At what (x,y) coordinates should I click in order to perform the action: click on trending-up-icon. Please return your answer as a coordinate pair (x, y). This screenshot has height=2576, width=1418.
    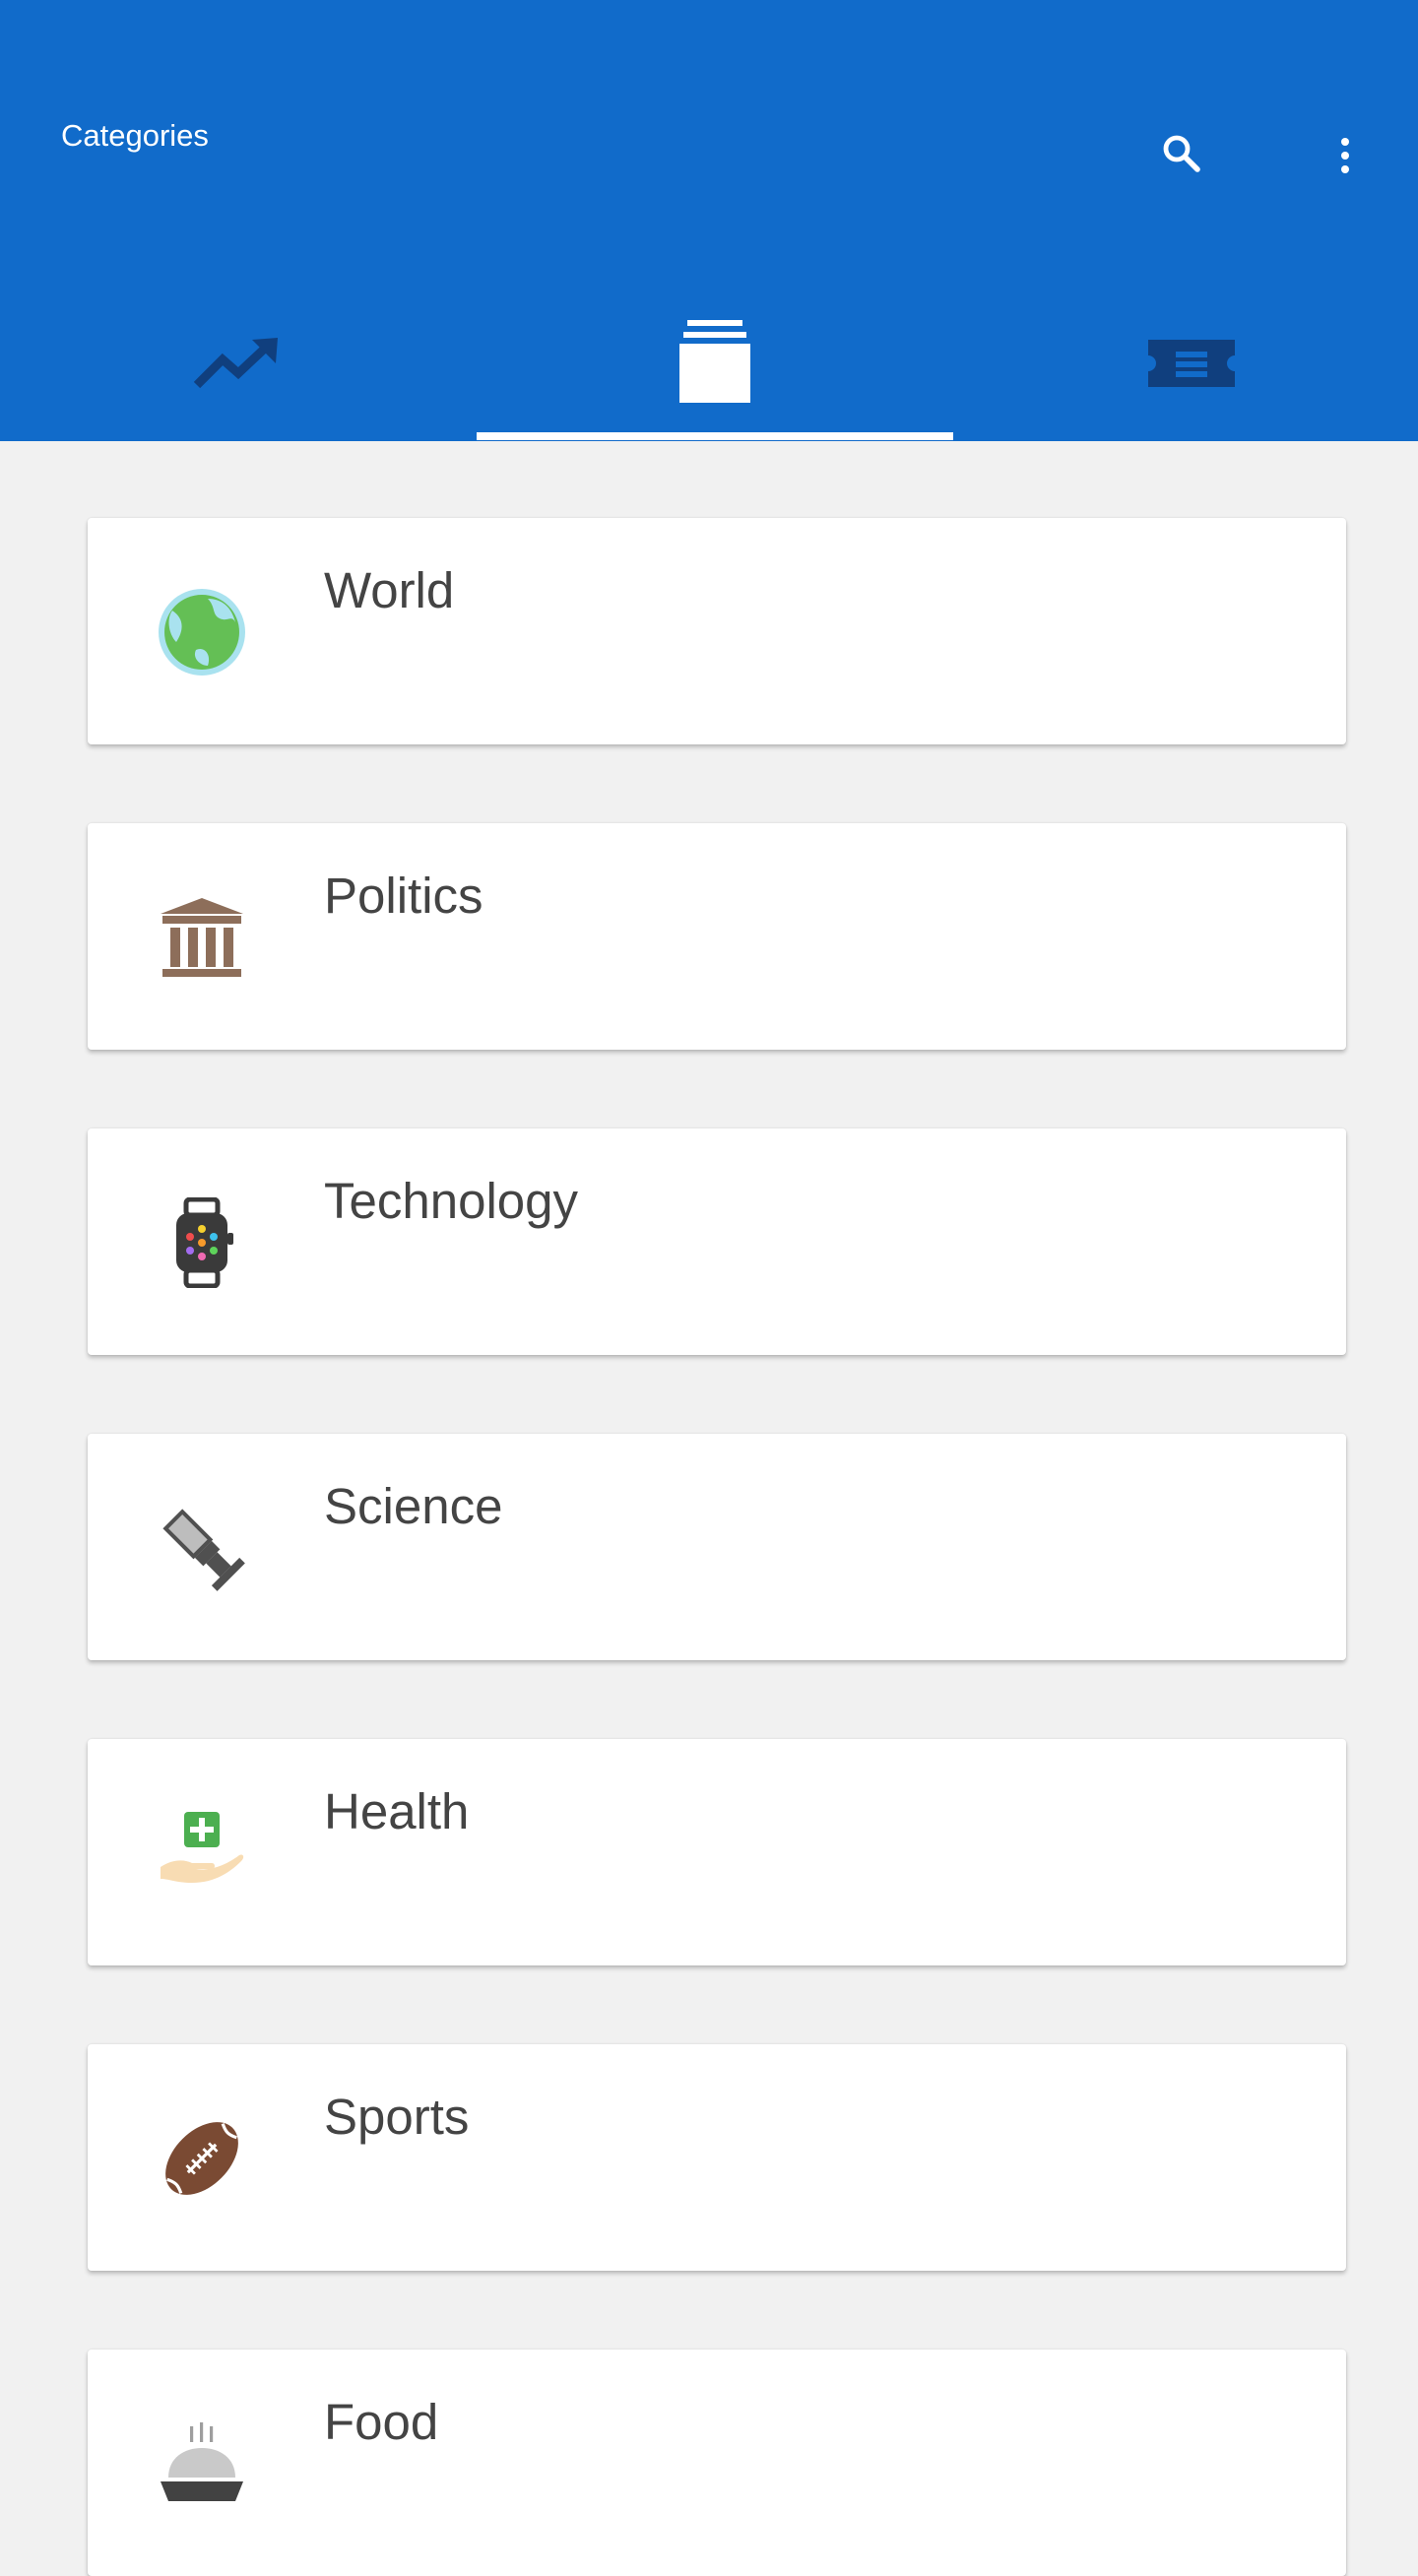
    Looking at the image, I should click on (235, 363).